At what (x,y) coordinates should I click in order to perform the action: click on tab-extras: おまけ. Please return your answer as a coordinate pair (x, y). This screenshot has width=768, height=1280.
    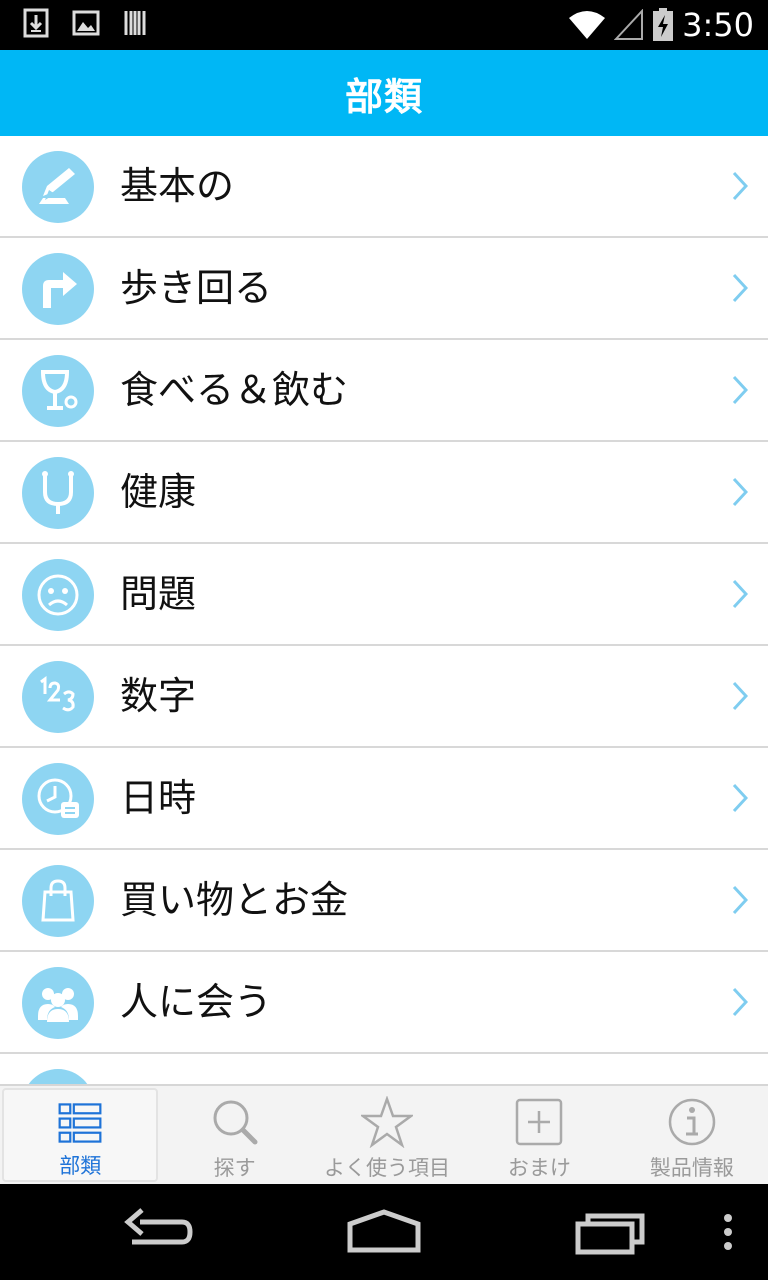
    Looking at the image, I should click on (539, 1135).